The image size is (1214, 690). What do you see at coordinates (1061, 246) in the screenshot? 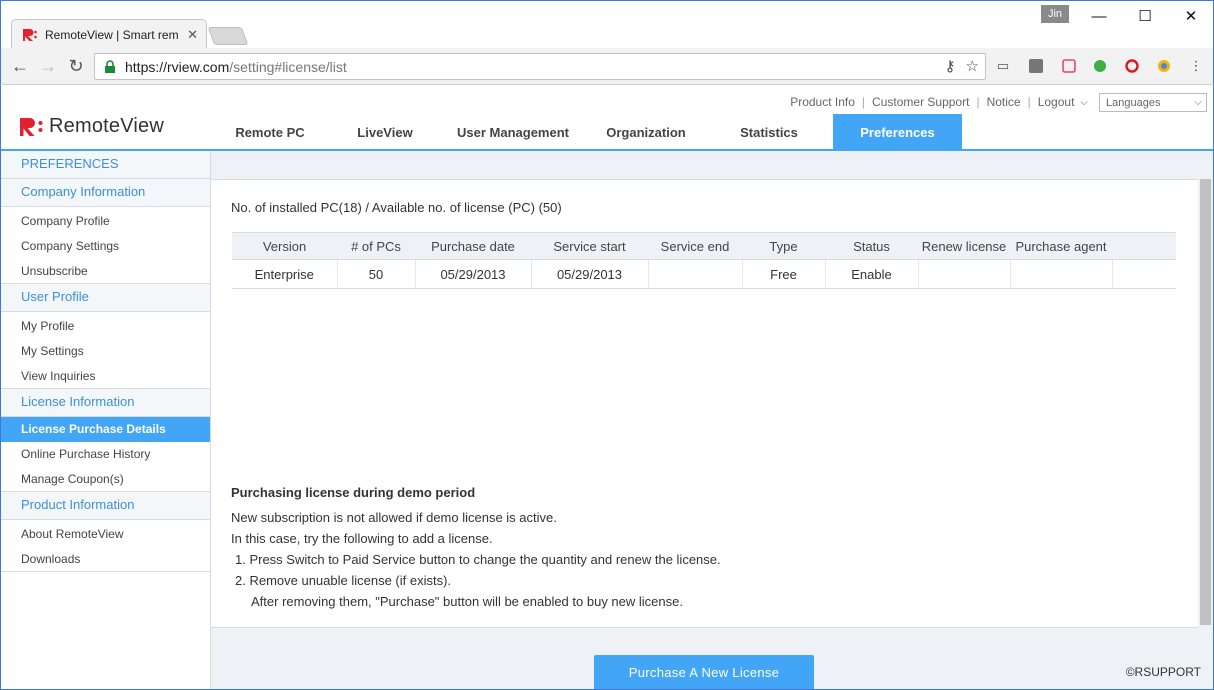
I see `col-purchase-agent: Purchase agent` at bounding box center [1061, 246].